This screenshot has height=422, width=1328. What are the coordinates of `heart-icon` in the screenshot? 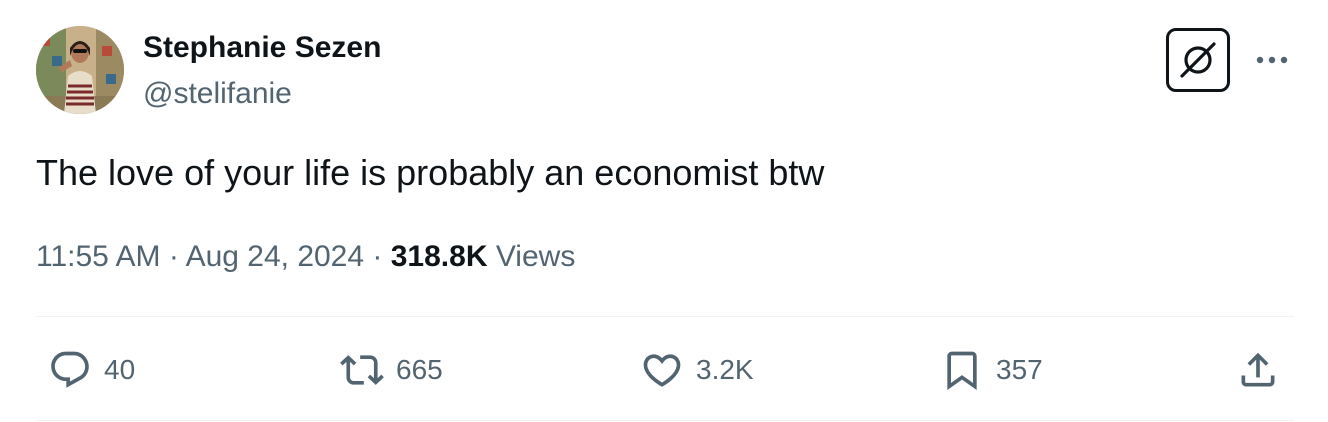 It's located at (662, 370).